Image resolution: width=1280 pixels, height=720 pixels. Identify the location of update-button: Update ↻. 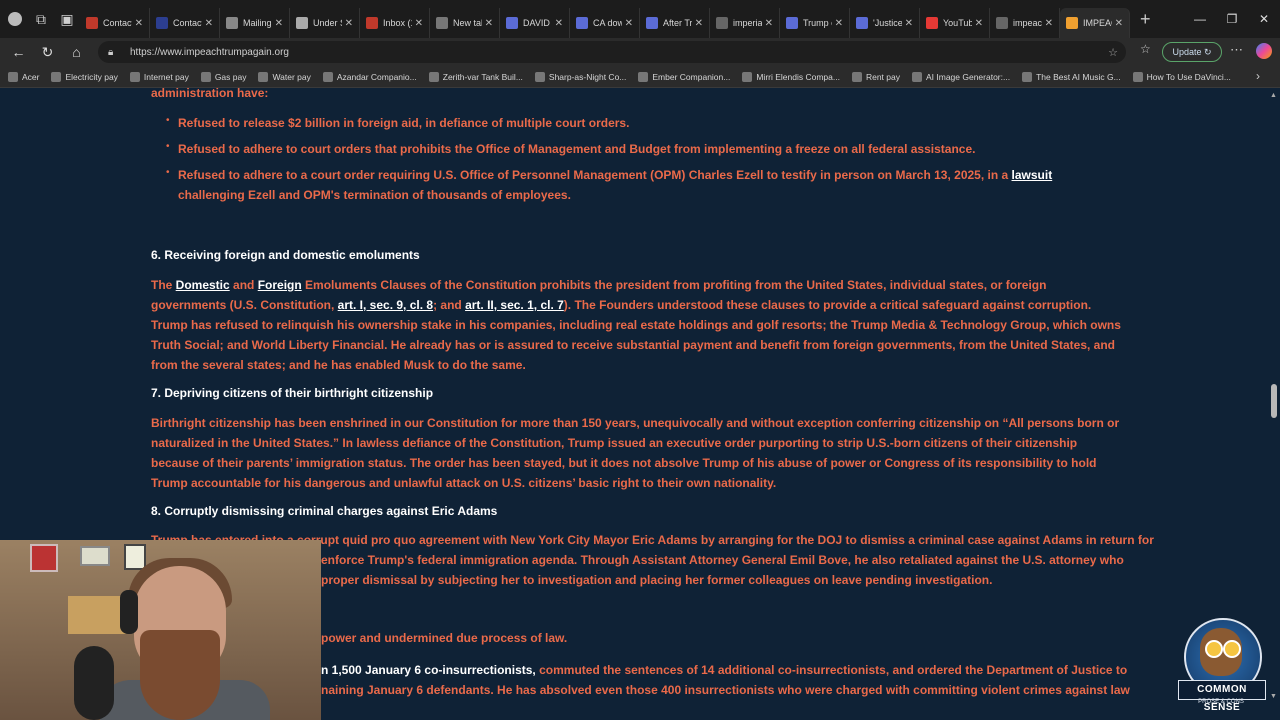
(1192, 52).